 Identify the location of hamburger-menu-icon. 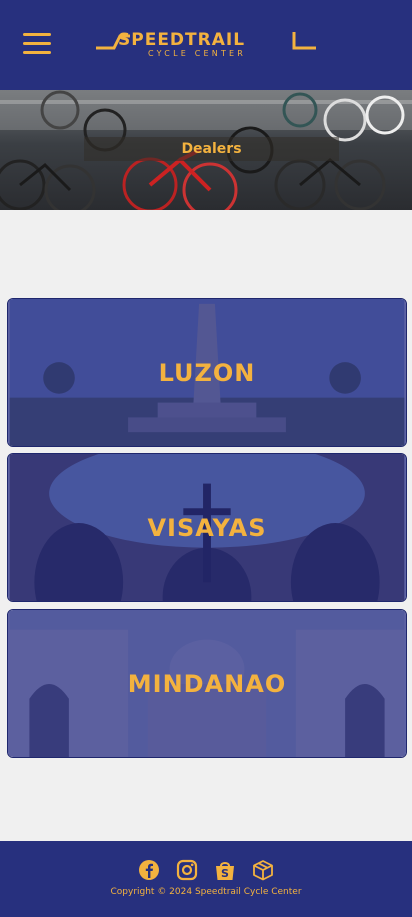
(37, 44).